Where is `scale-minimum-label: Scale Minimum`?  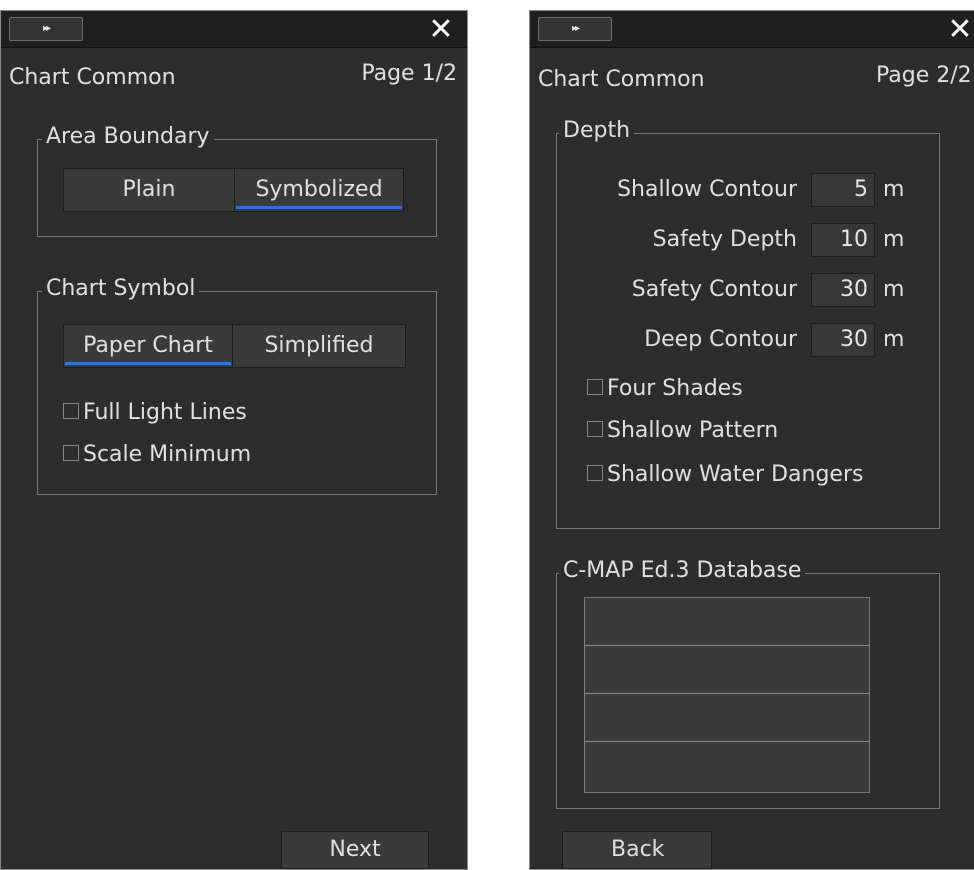 scale-minimum-label: Scale Minimum is located at coordinates (167, 454).